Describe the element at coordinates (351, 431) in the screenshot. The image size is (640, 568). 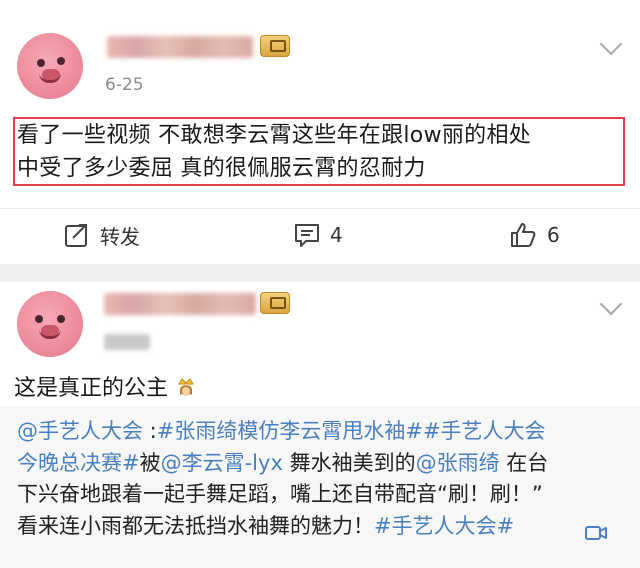
I see `repost-link: #张雨绮模仿李云霄甩水袖##手艺人大会` at that location.